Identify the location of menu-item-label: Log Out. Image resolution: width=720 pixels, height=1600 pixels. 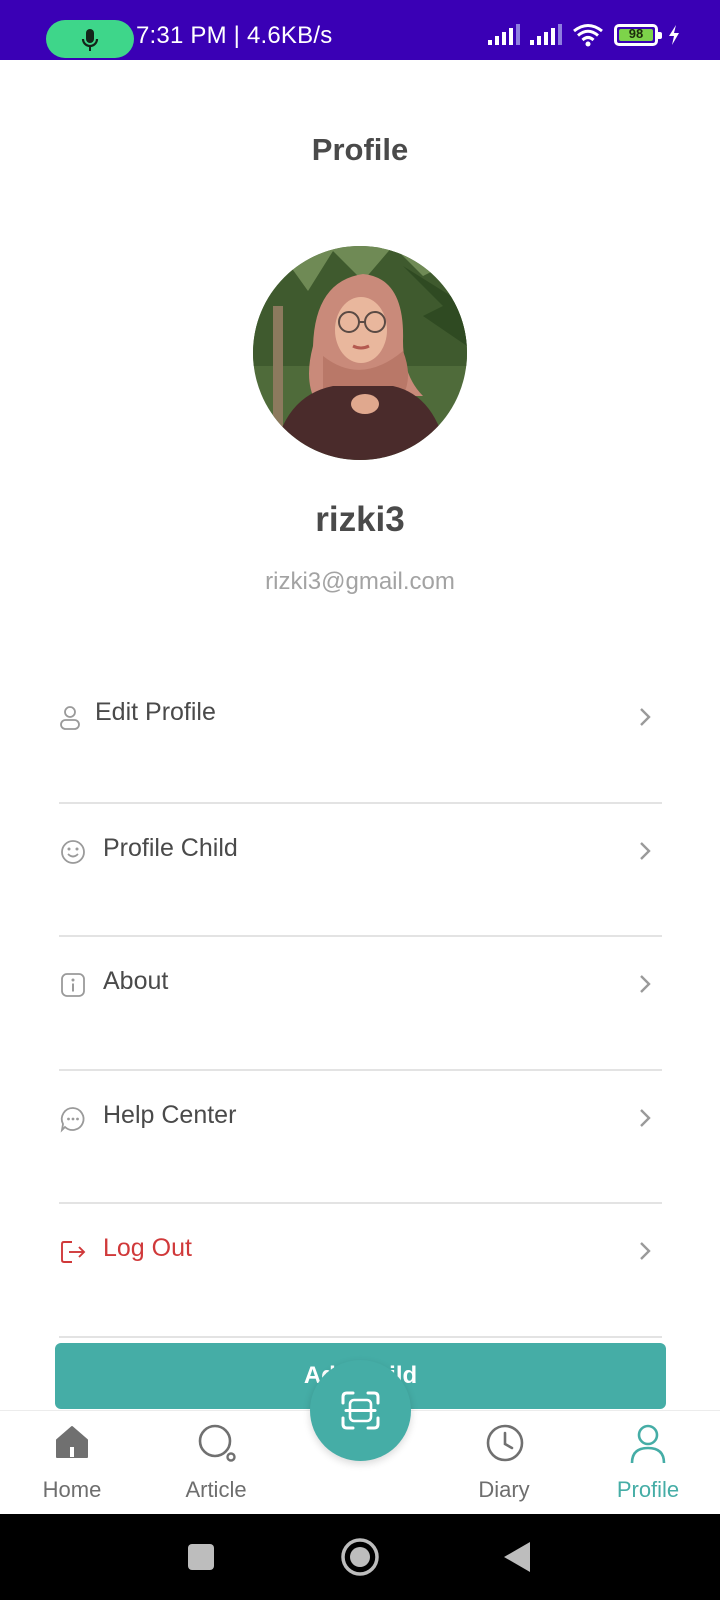
(147, 1248).